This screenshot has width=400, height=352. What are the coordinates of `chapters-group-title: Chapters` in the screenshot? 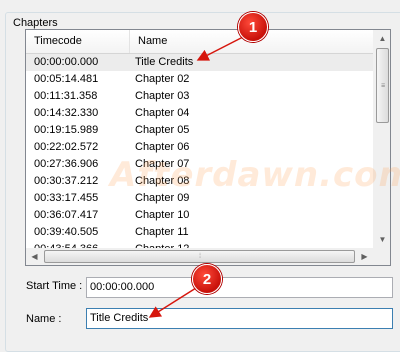 It's located at (35, 23).